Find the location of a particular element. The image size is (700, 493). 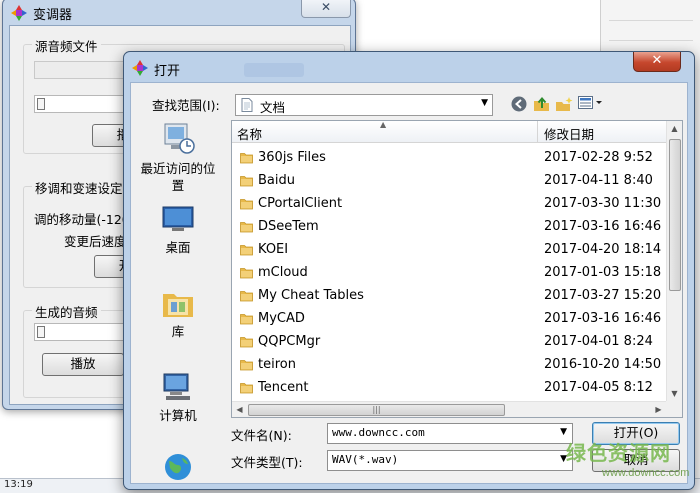

watermark-text: 绿色资源网 is located at coordinates (618, 453).